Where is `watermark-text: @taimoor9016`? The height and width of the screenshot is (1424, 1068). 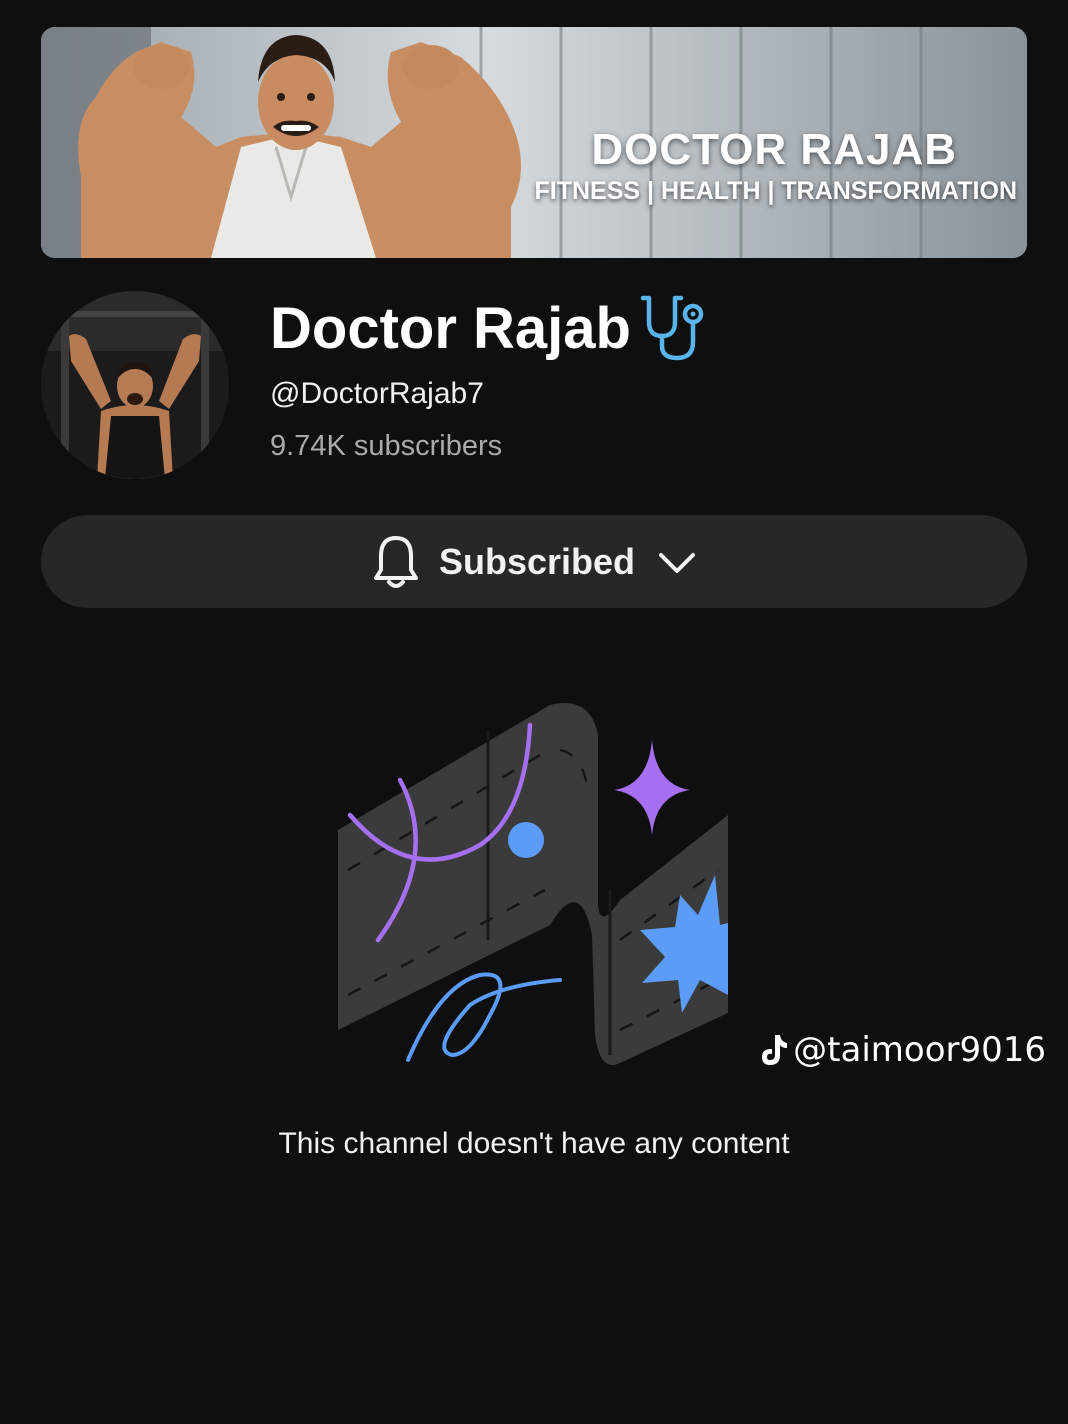
watermark-text: @taimoor9016 is located at coordinates (919, 1050).